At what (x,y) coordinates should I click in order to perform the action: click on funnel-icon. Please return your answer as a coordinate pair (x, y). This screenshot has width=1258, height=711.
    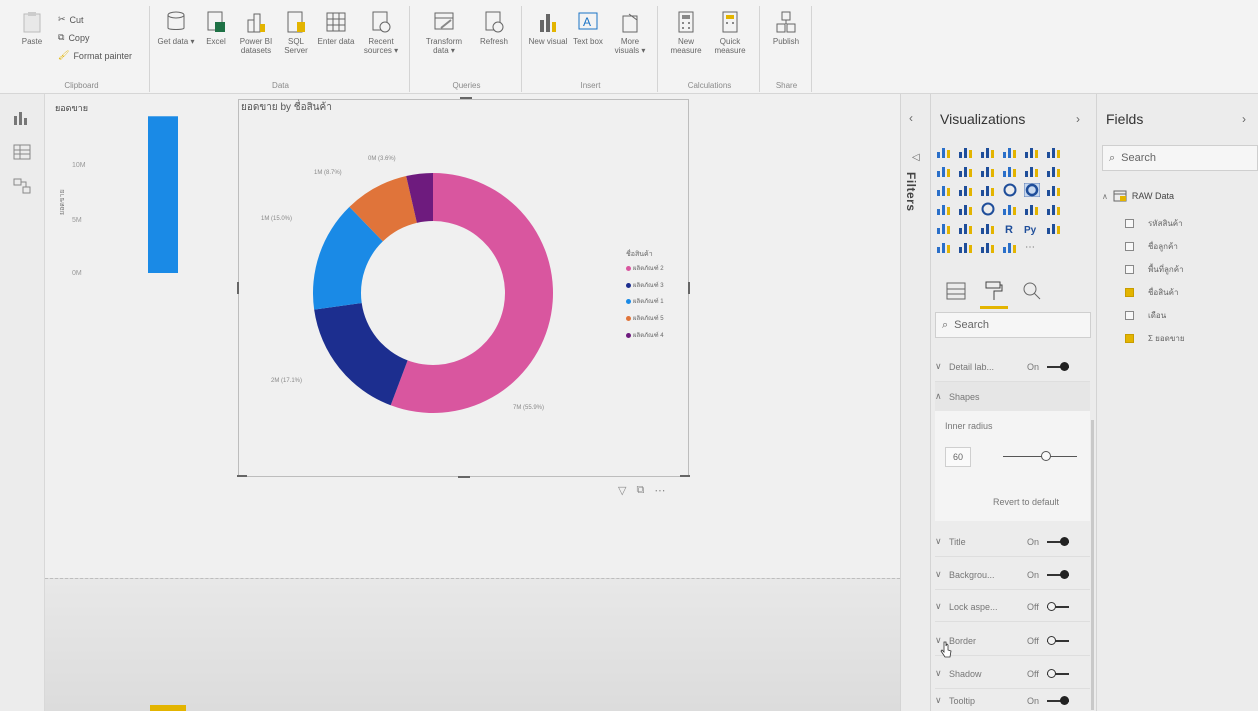
    Looking at the image, I should click on (966, 190).